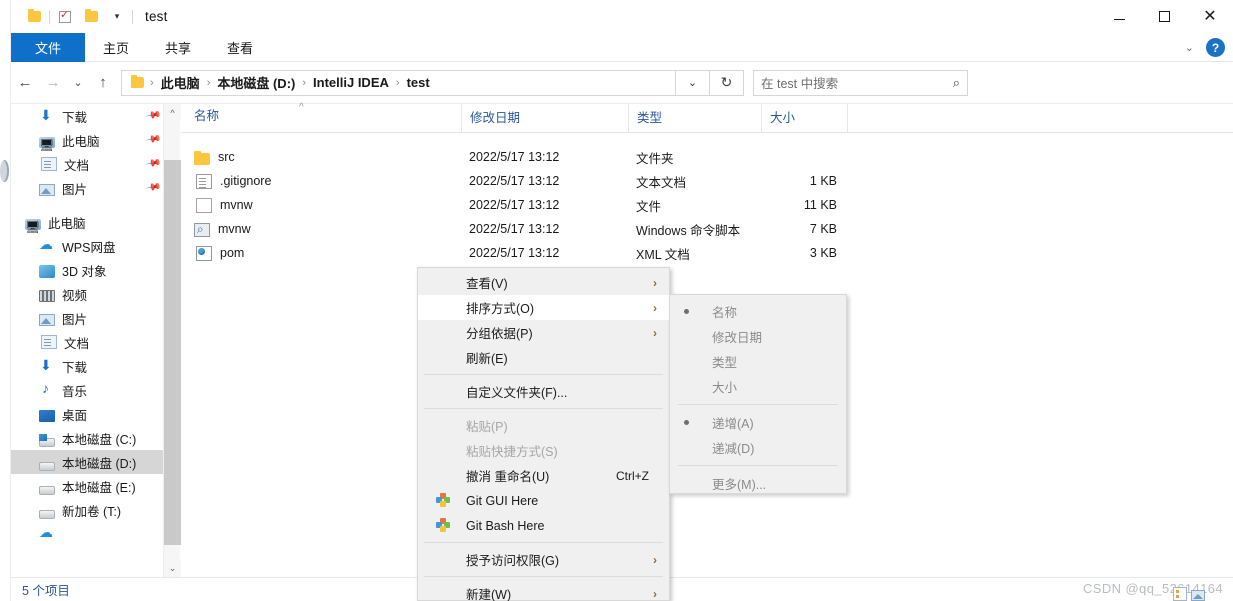  I want to click on nav-item-downloads-pc: 下载, so click(91, 366).